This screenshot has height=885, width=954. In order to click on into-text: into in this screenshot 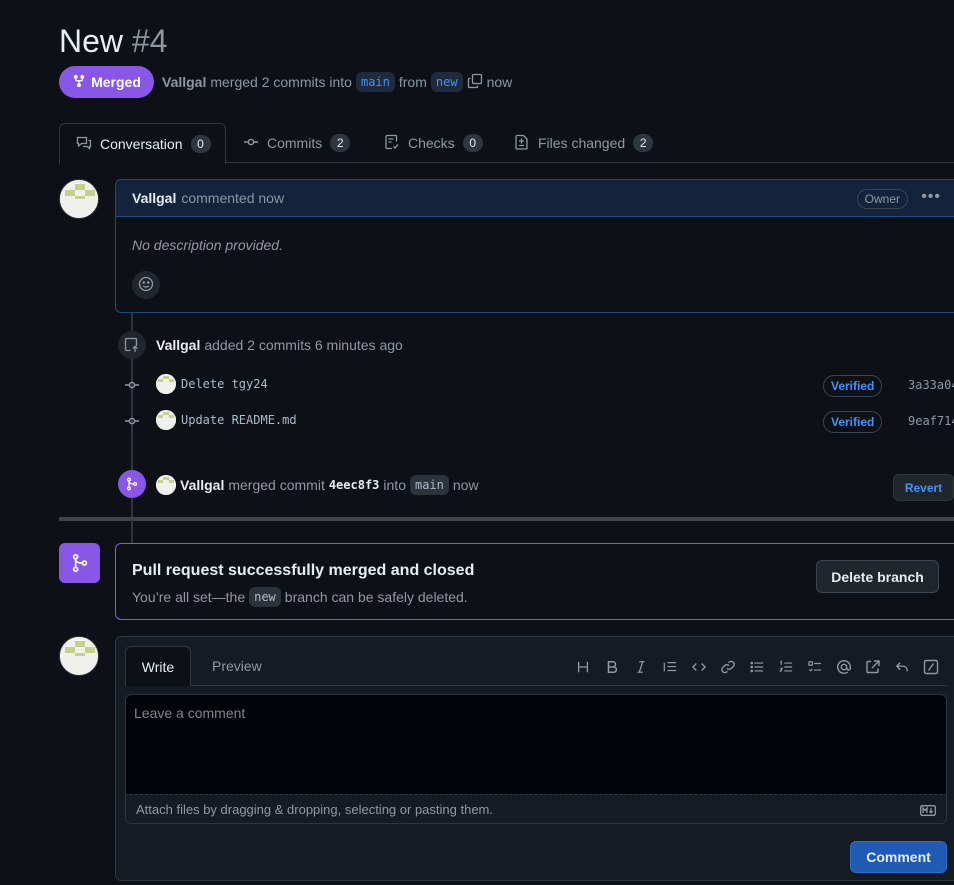, I will do `click(394, 485)`.